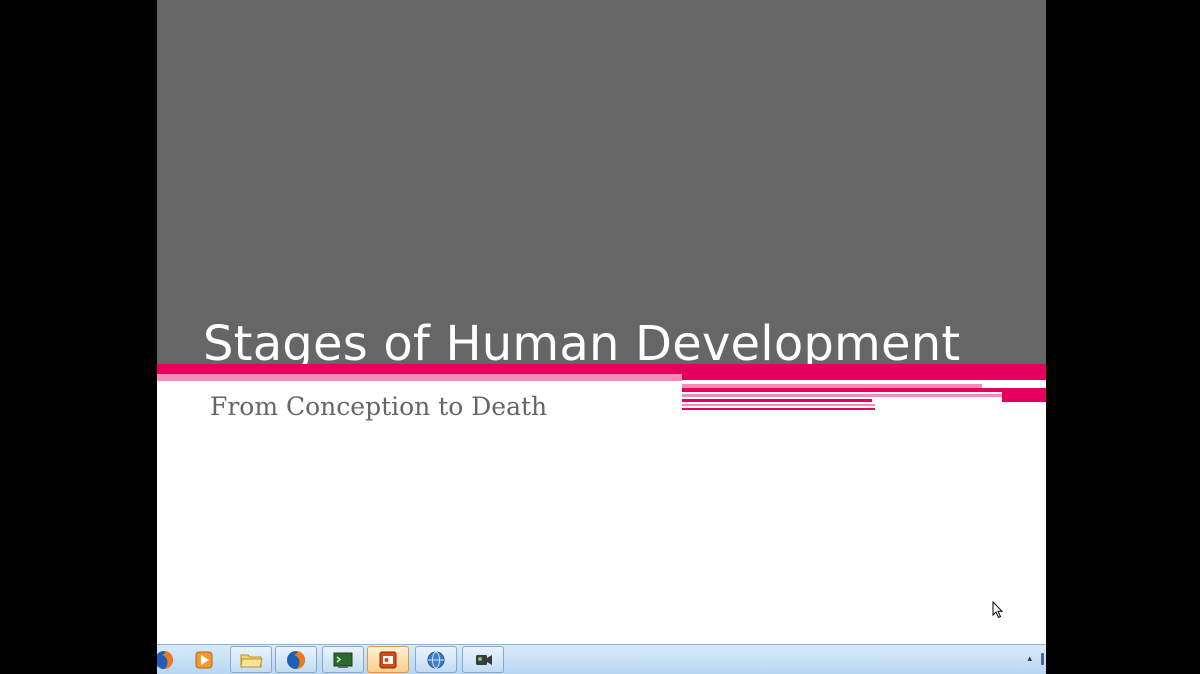 The image size is (1200, 674). Describe the element at coordinates (379, 406) in the screenshot. I see `slide-subtitle: From Conception to Death` at that location.